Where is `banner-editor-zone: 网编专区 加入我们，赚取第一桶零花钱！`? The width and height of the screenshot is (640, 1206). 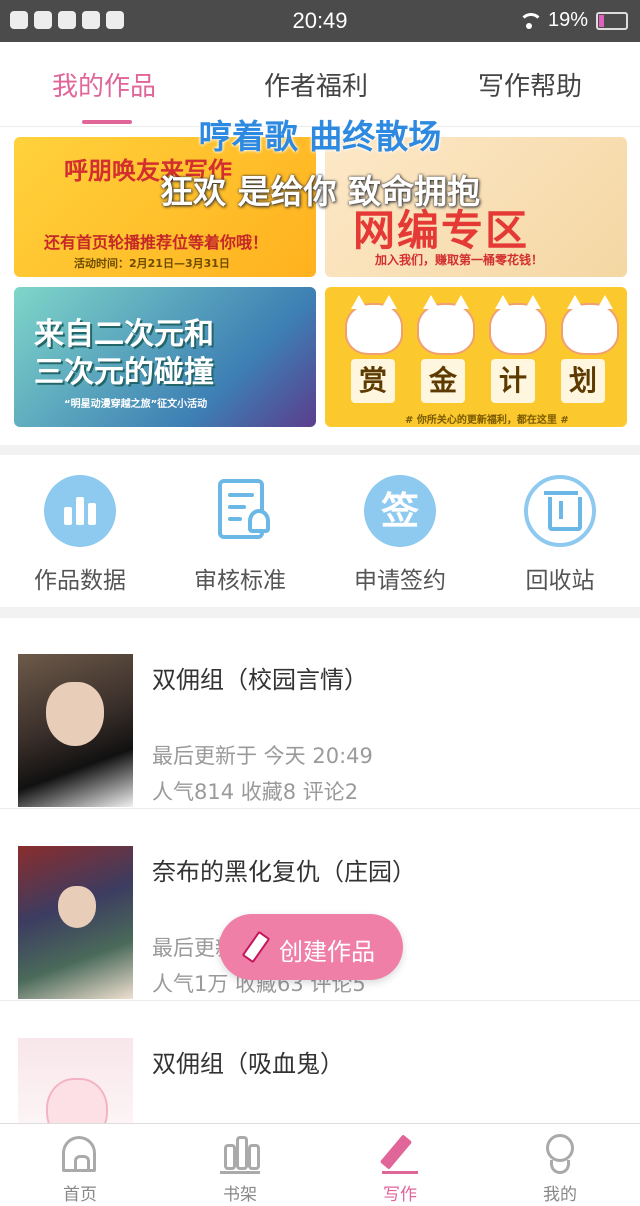 banner-editor-zone: 网编专区 加入我们，赚取第一桶零花钱！ is located at coordinates (476, 207).